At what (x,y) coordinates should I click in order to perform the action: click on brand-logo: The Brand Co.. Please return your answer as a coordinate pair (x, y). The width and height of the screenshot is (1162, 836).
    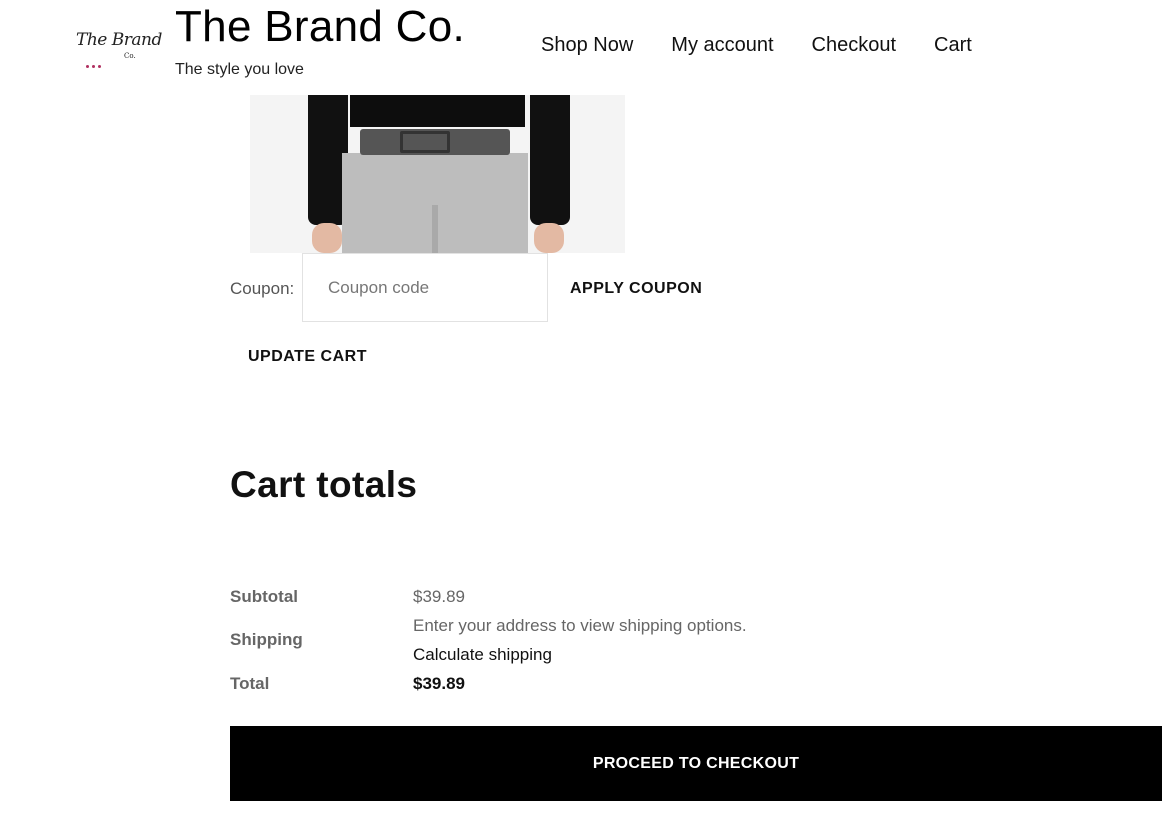
    Looking at the image, I should click on (119, 48).